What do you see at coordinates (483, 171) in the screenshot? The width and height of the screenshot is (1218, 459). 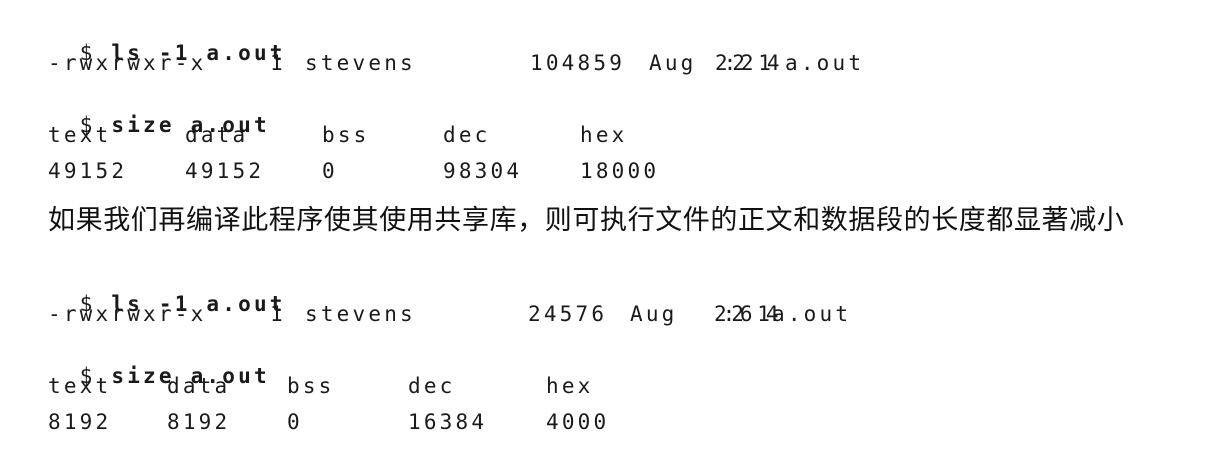 I see `value-dec: 98304` at bounding box center [483, 171].